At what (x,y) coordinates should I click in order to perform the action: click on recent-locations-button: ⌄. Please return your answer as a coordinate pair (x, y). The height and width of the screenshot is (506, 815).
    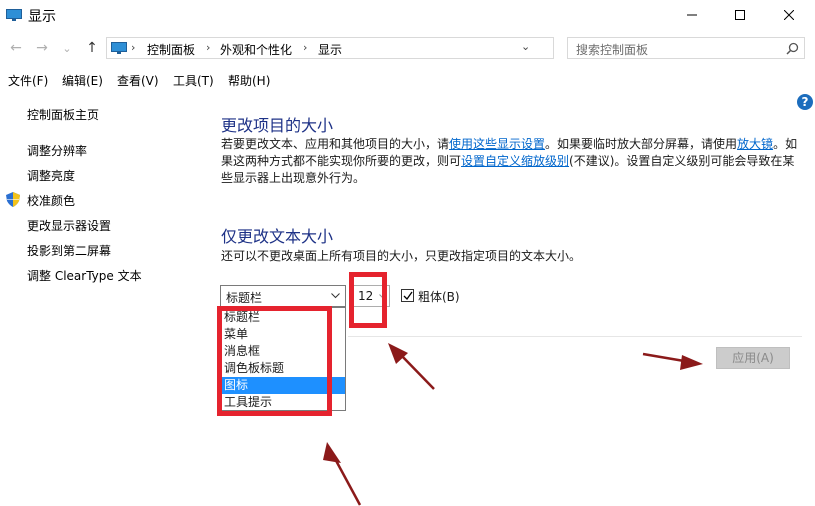
    Looking at the image, I should click on (67, 48).